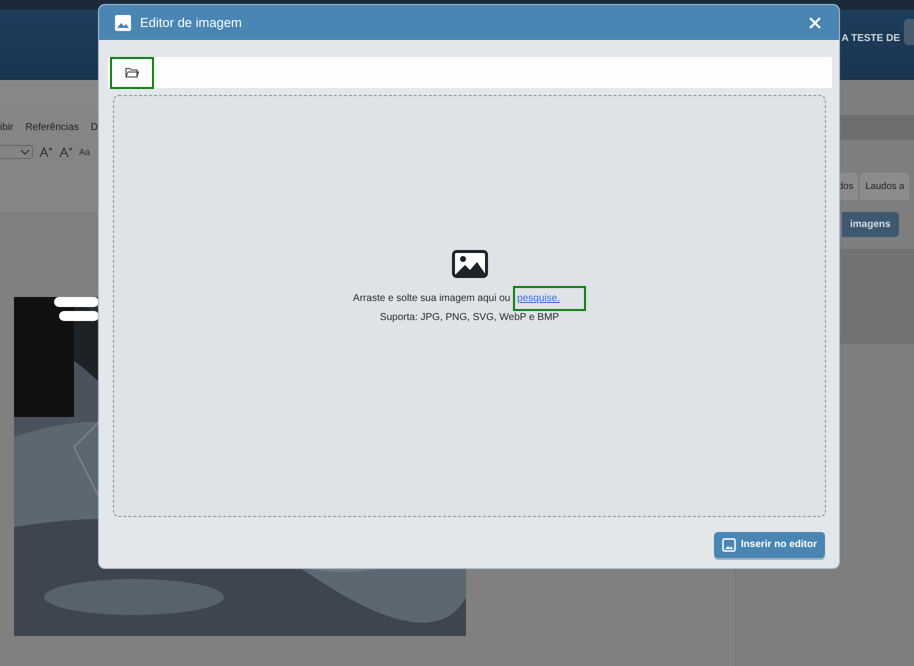  What do you see at coordinates (66, 152) in the screenshot?
I see `shrink-font-icon` at bounding box center [66, 152].